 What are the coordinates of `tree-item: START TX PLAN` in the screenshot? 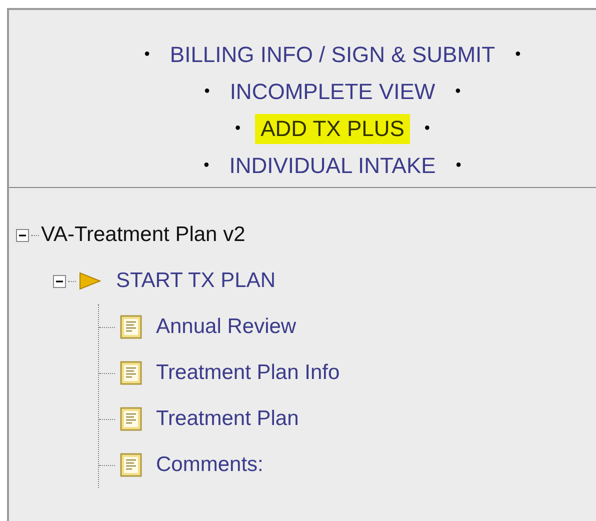 It's located at (196, 281).